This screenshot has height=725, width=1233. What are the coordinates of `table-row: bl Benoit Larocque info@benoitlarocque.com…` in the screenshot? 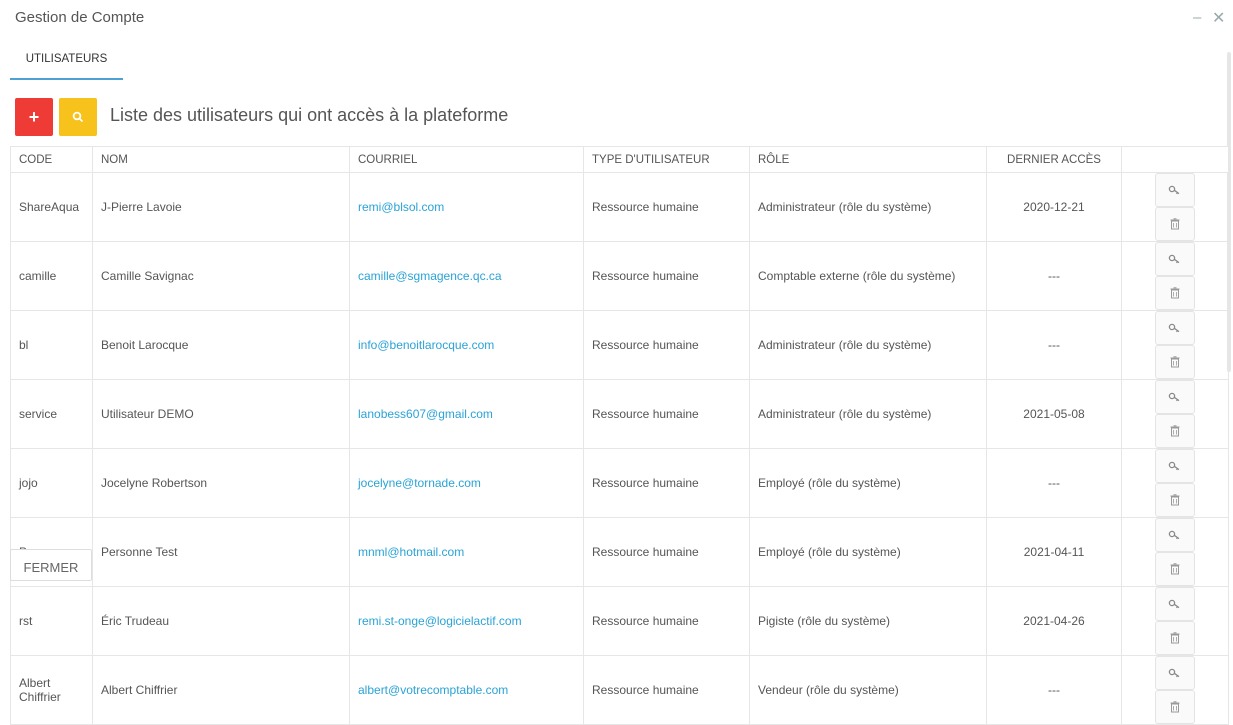 It's located at (619, 345).